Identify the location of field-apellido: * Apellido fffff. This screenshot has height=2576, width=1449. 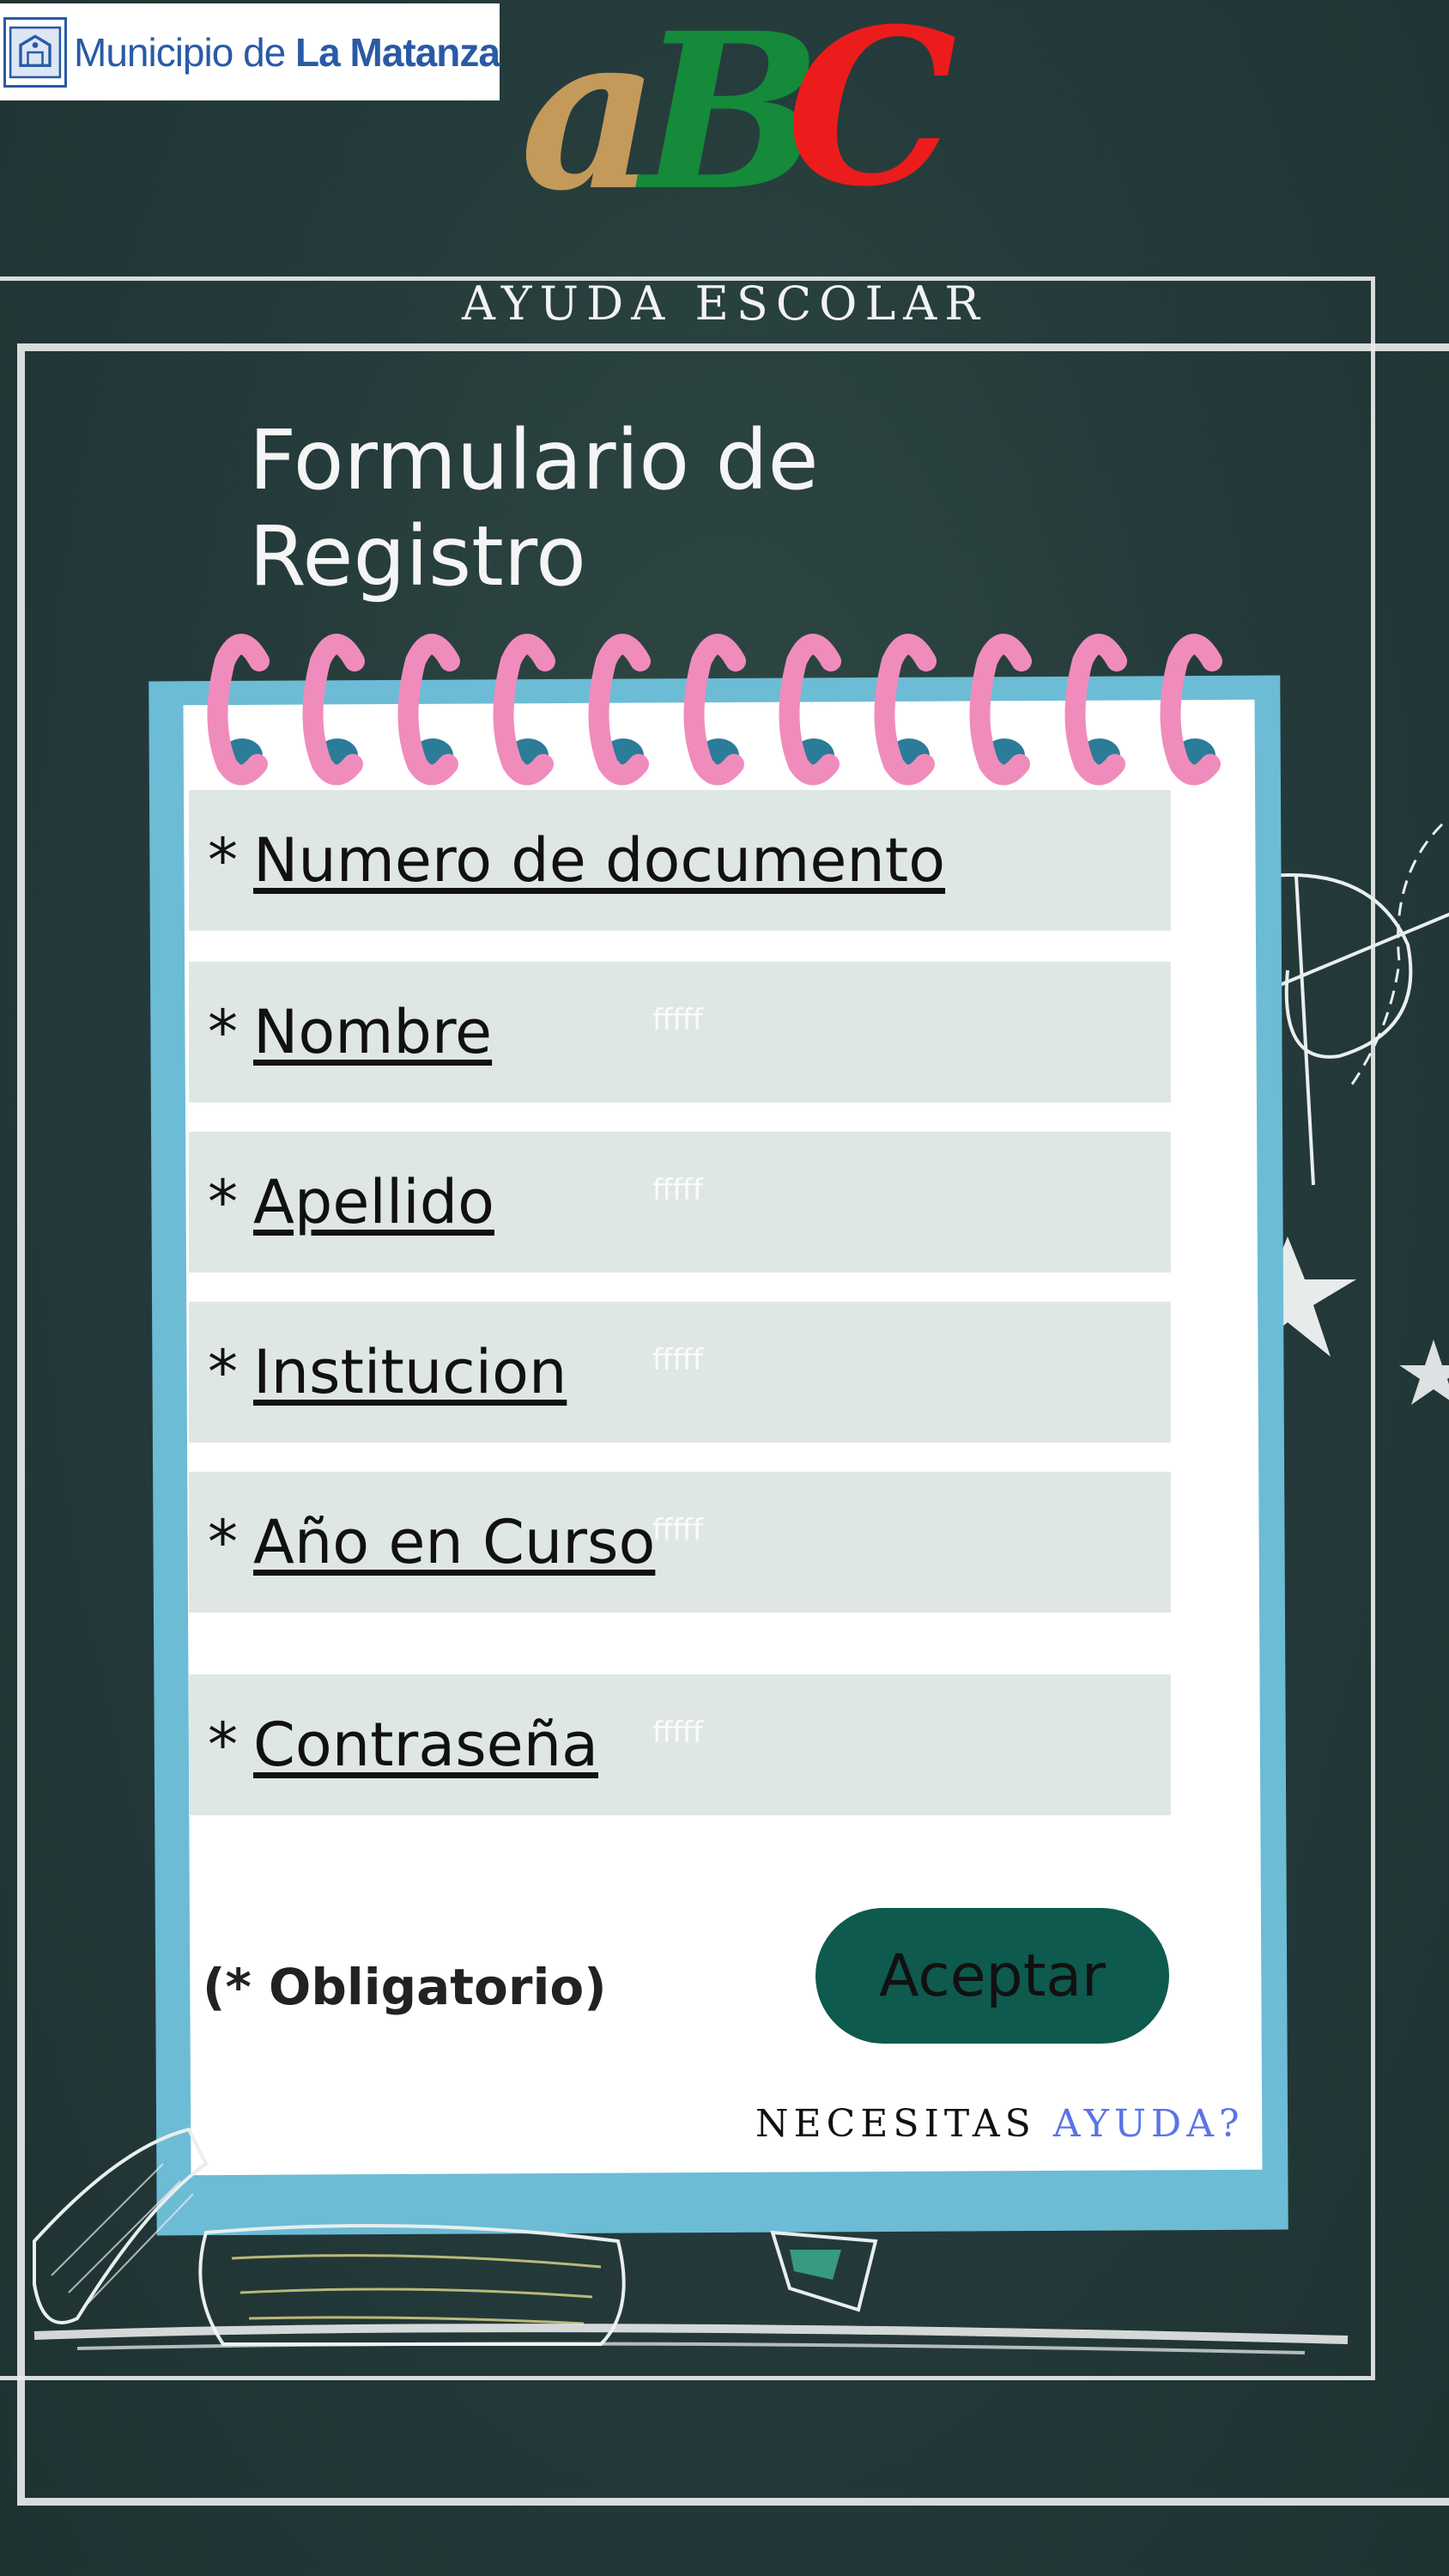
(680, 1202).